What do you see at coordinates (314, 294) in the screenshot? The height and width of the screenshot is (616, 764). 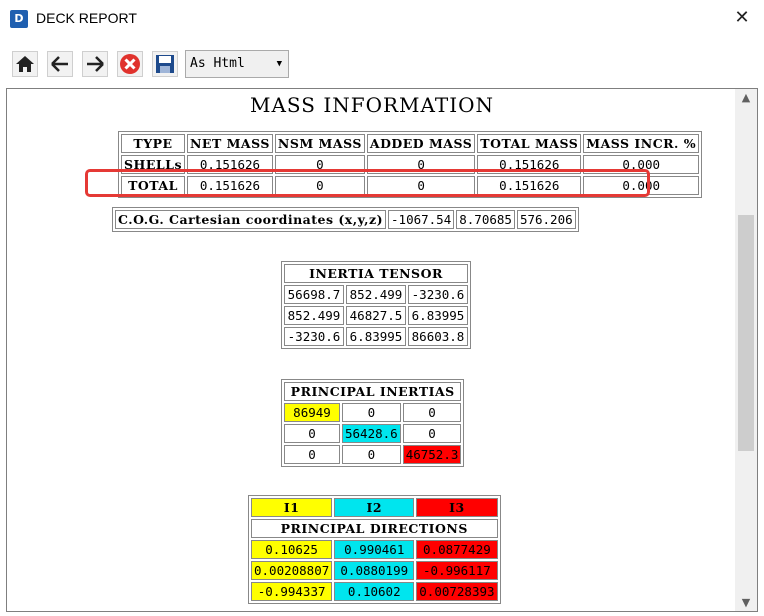 I see `inertia-tensor-cell: 56698.7` at bounding box center [314, 294].